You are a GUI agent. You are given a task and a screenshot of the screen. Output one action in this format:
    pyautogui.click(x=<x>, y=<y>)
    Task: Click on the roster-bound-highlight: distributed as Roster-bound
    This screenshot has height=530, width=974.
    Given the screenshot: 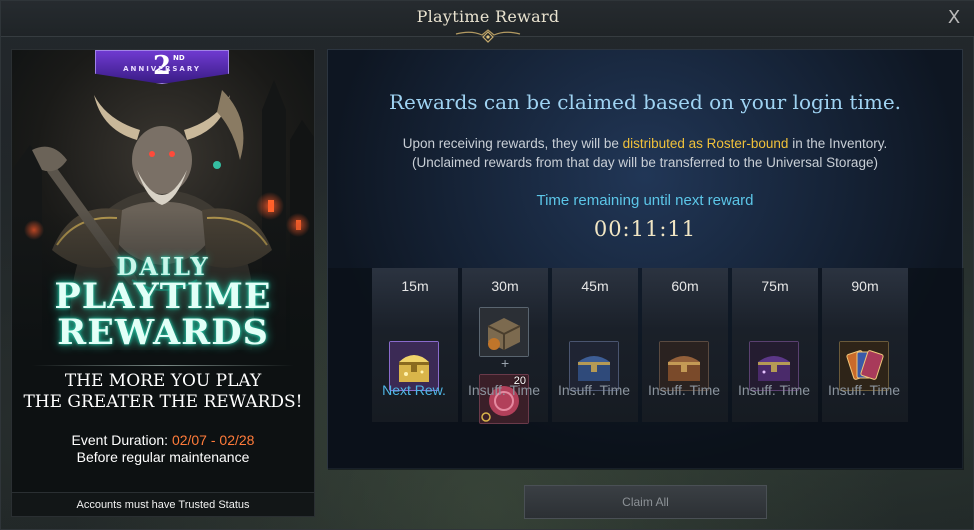 What is the action you would take?
    pyautogui.click(x=705, y=143)
    